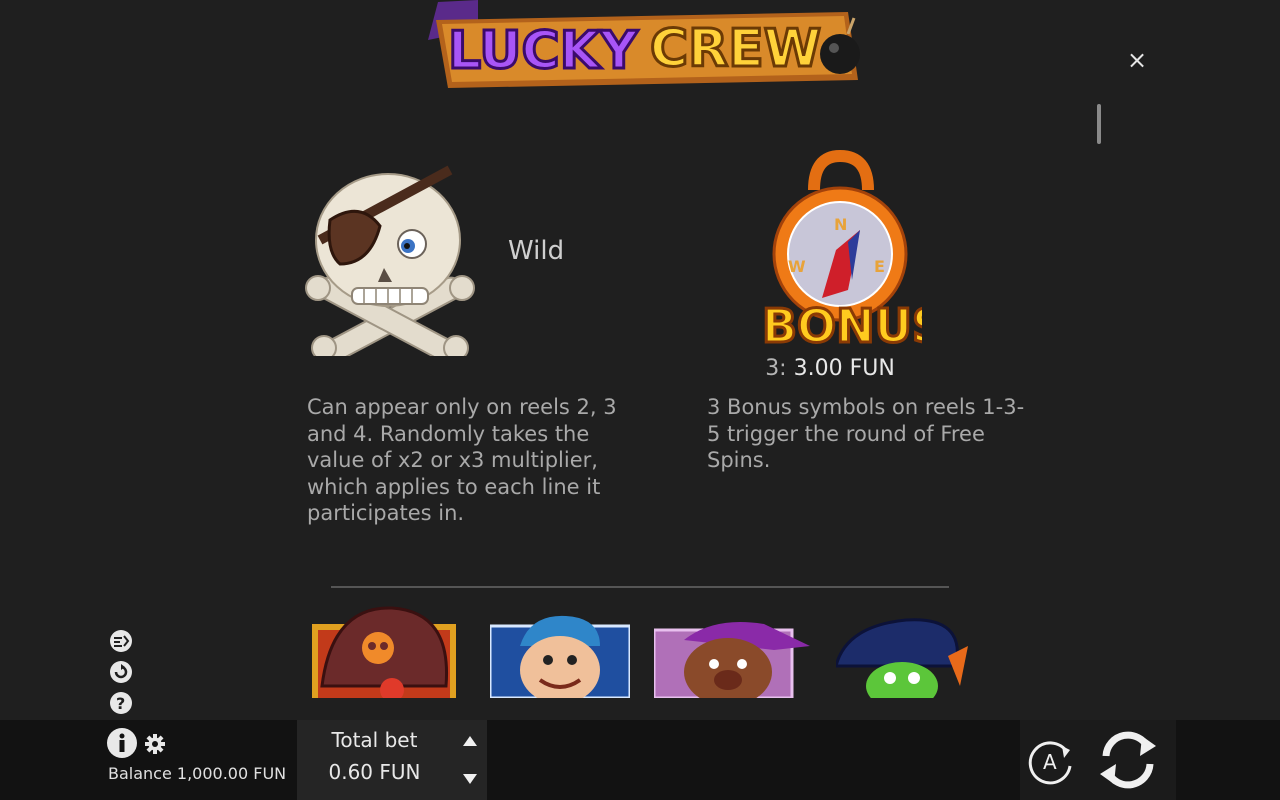  I want to click on bonus-payout-count: 3:, so click(776, 368).